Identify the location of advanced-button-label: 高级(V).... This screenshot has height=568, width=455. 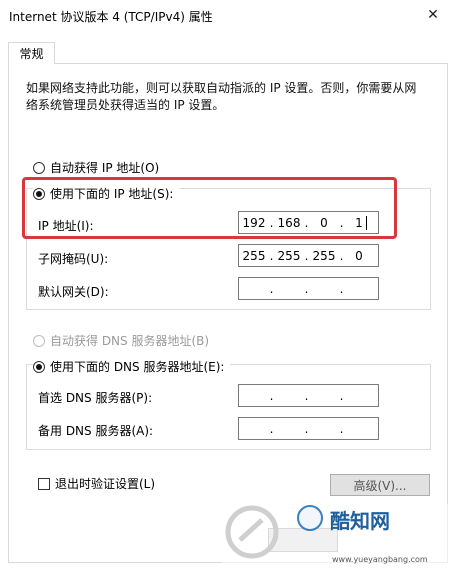
(380, 485).